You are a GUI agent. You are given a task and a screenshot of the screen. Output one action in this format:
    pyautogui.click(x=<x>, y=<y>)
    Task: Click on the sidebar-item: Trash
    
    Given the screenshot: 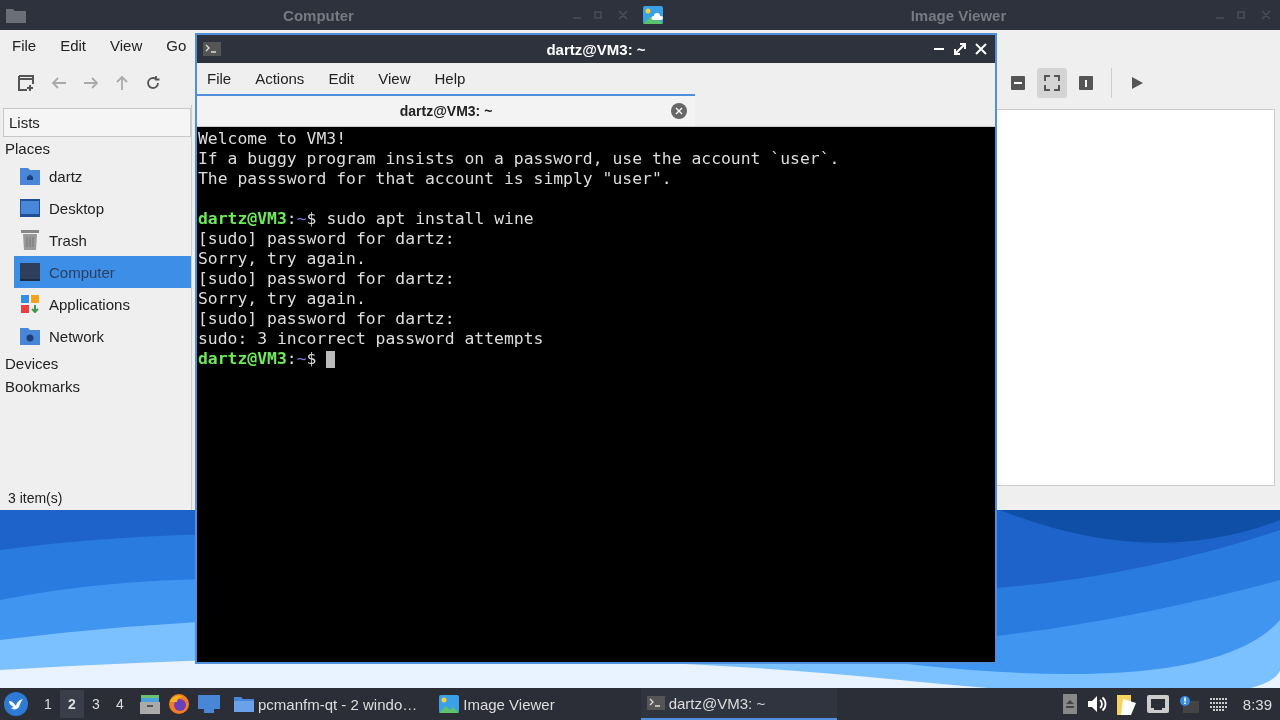 What is the action you would take?
    pyautogui.click(x=102, y=240)
    